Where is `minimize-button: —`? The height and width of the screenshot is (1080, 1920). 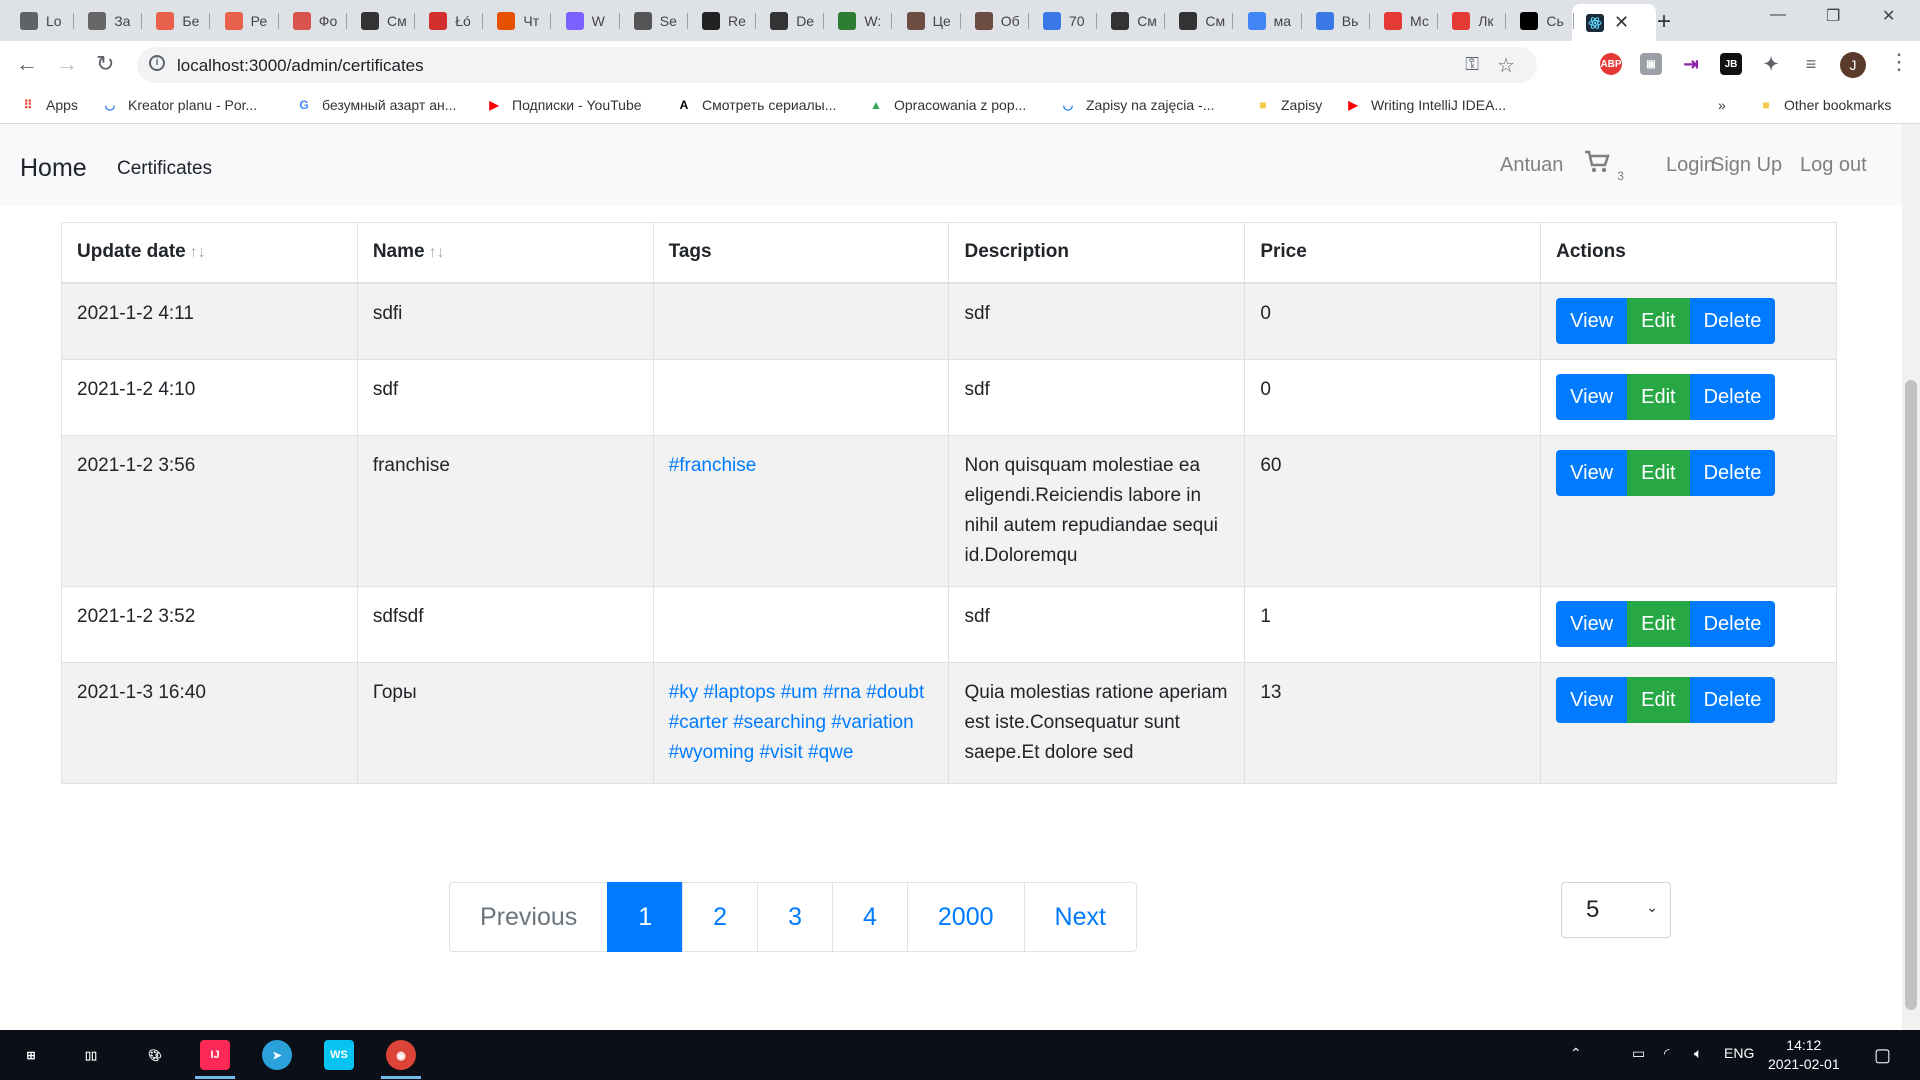
minimize-button: — is located at coordinates (1778, 15).